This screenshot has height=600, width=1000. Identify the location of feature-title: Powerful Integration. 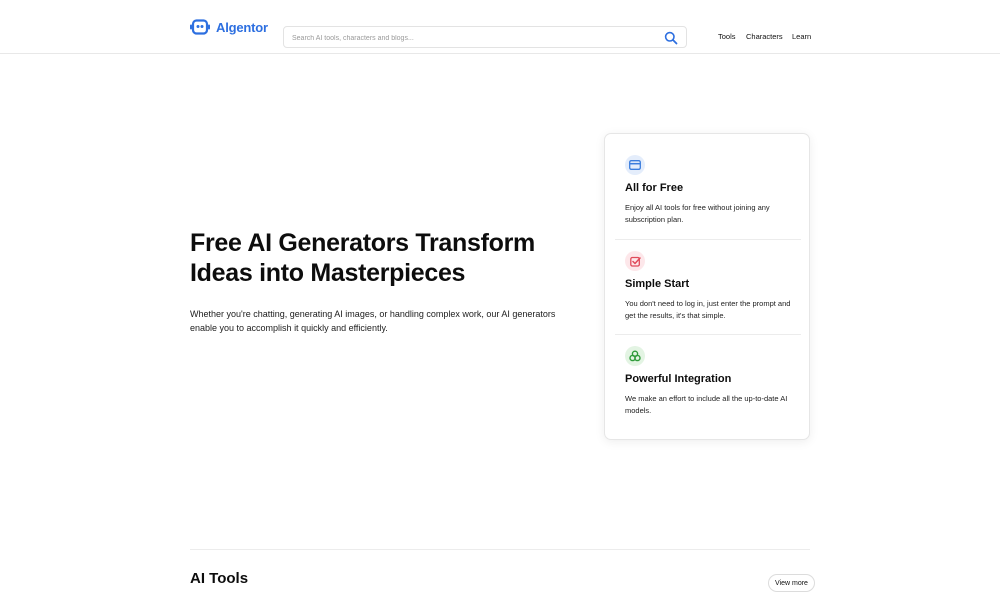
(678, 379).